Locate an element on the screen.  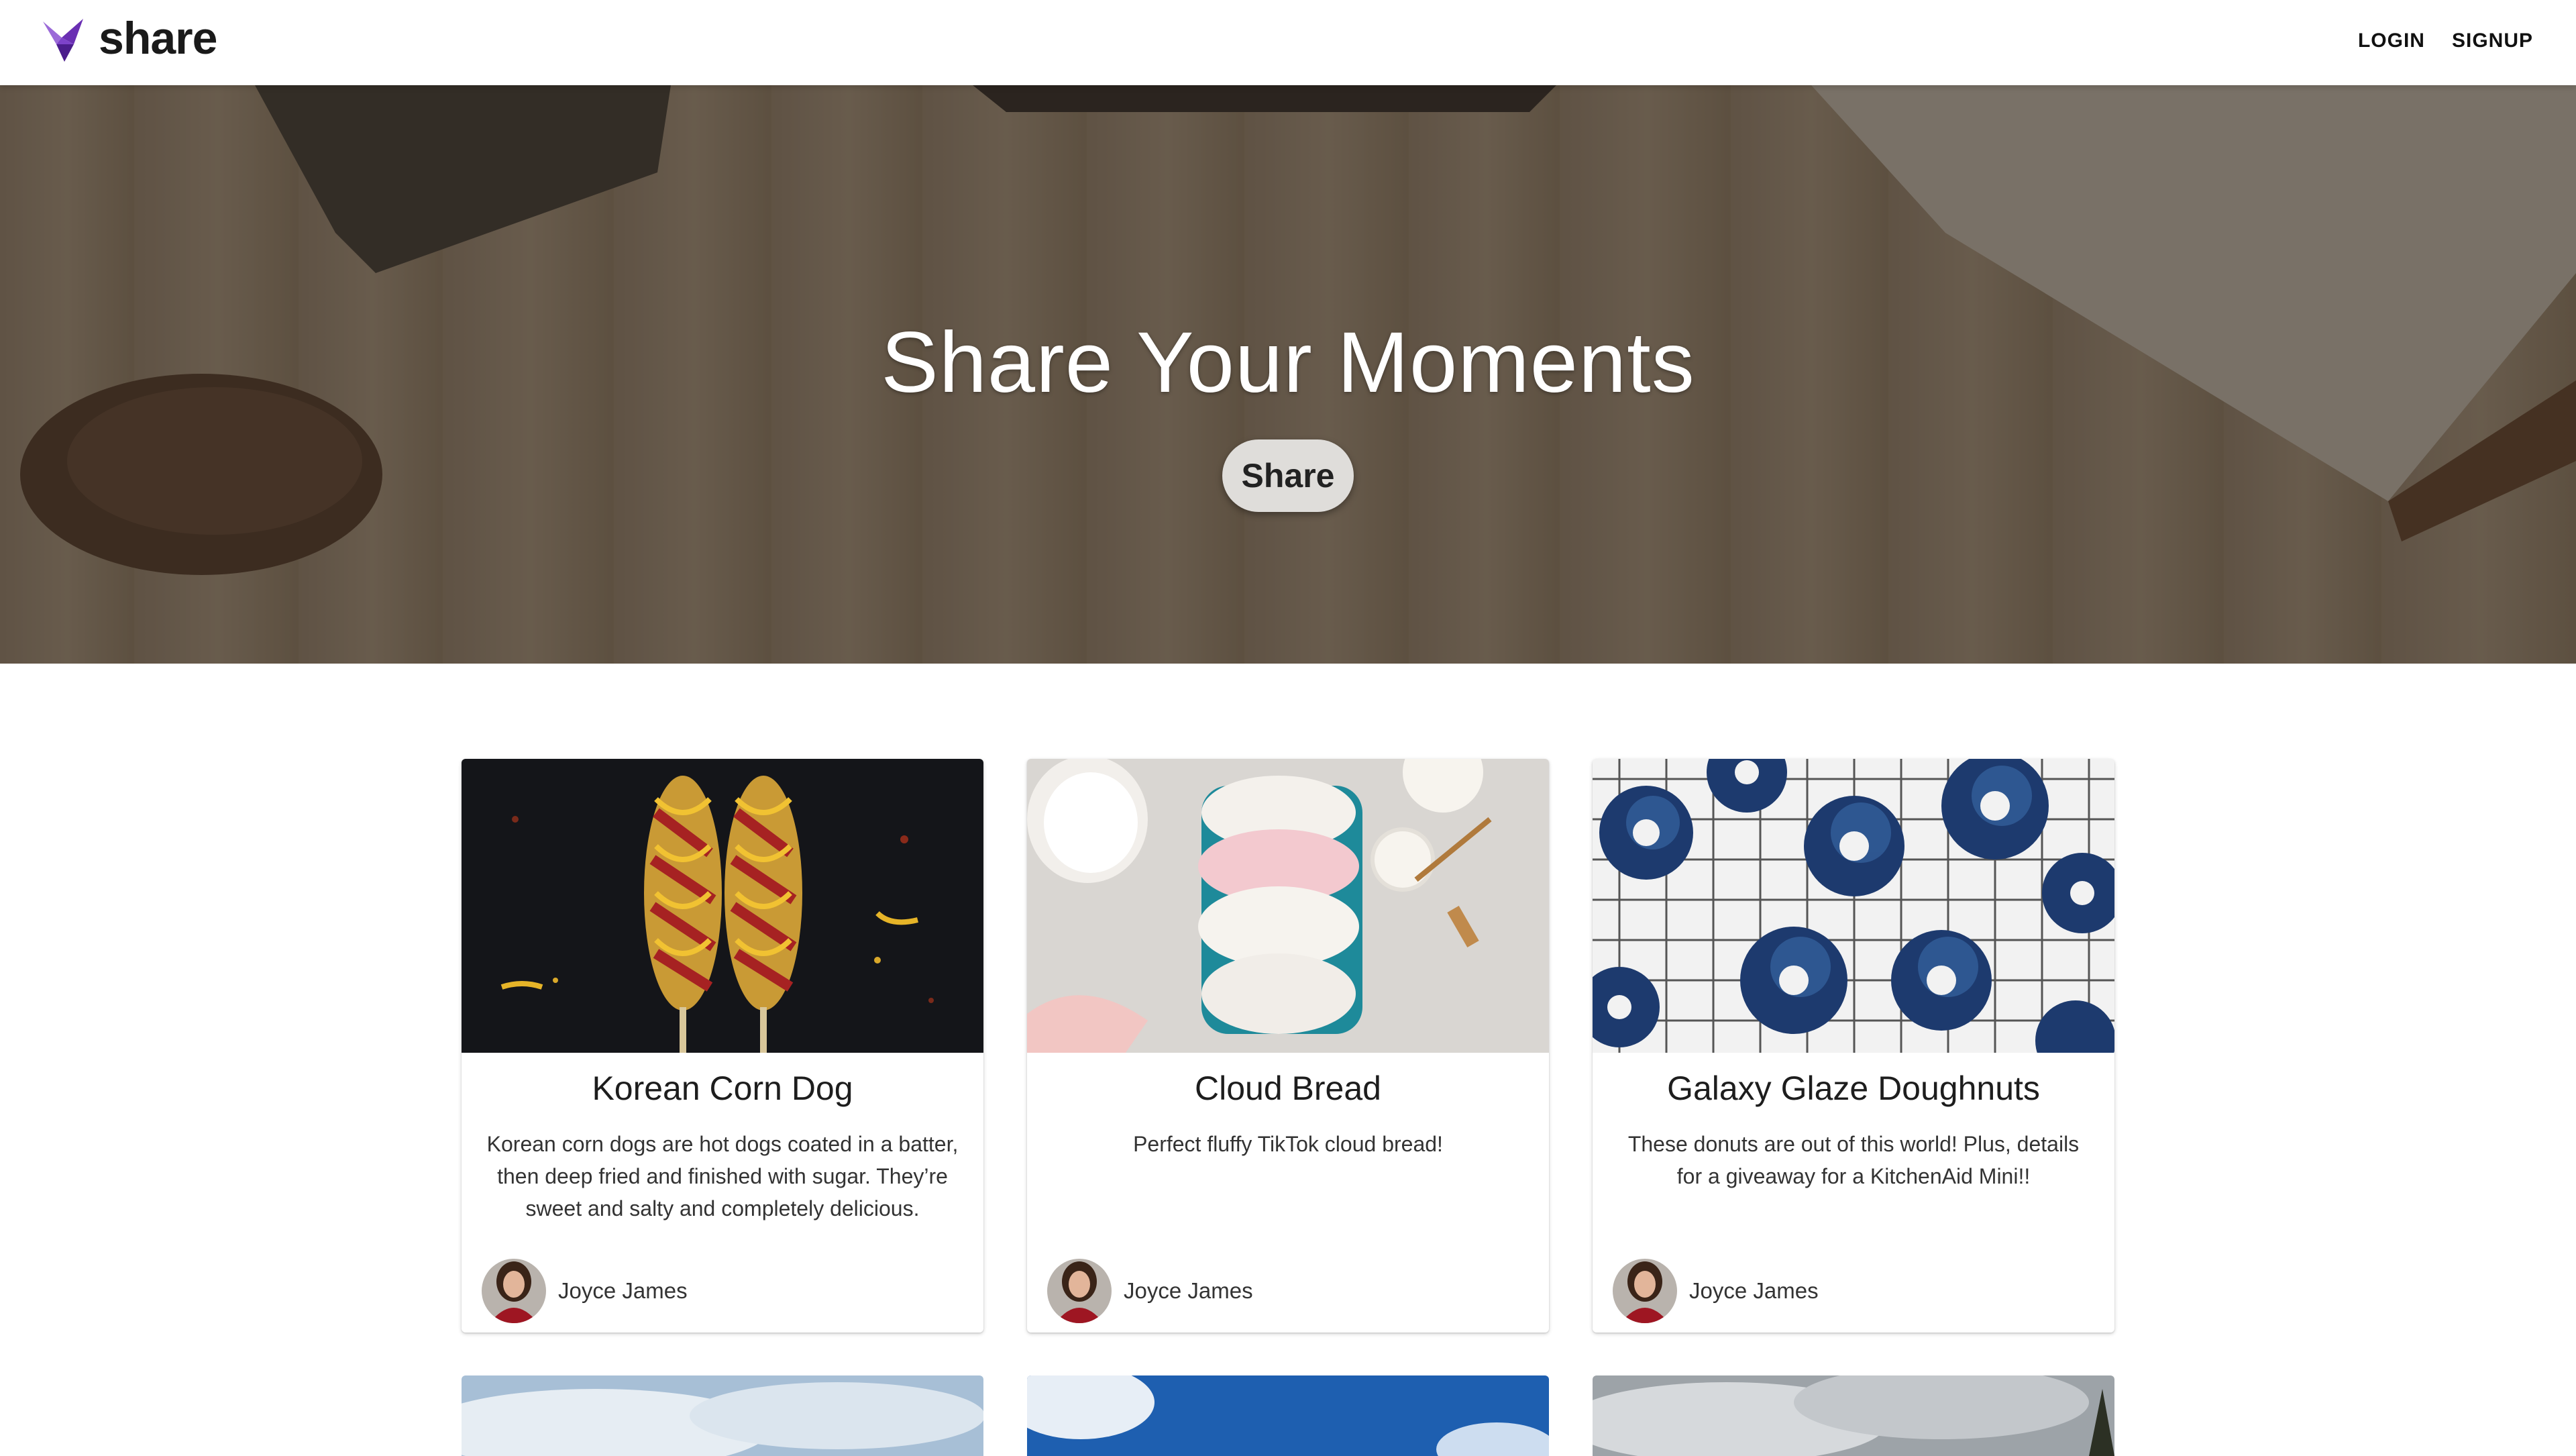
sky-photo is located at coordinates (722, 1416).